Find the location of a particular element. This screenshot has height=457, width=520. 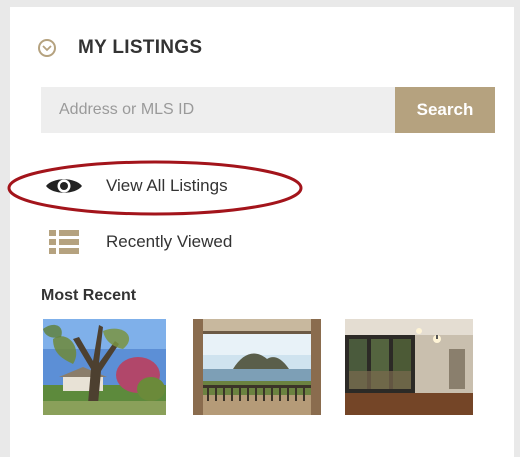

listing-photo-lake-view-deck-icon is located at coordinates (257, 367).